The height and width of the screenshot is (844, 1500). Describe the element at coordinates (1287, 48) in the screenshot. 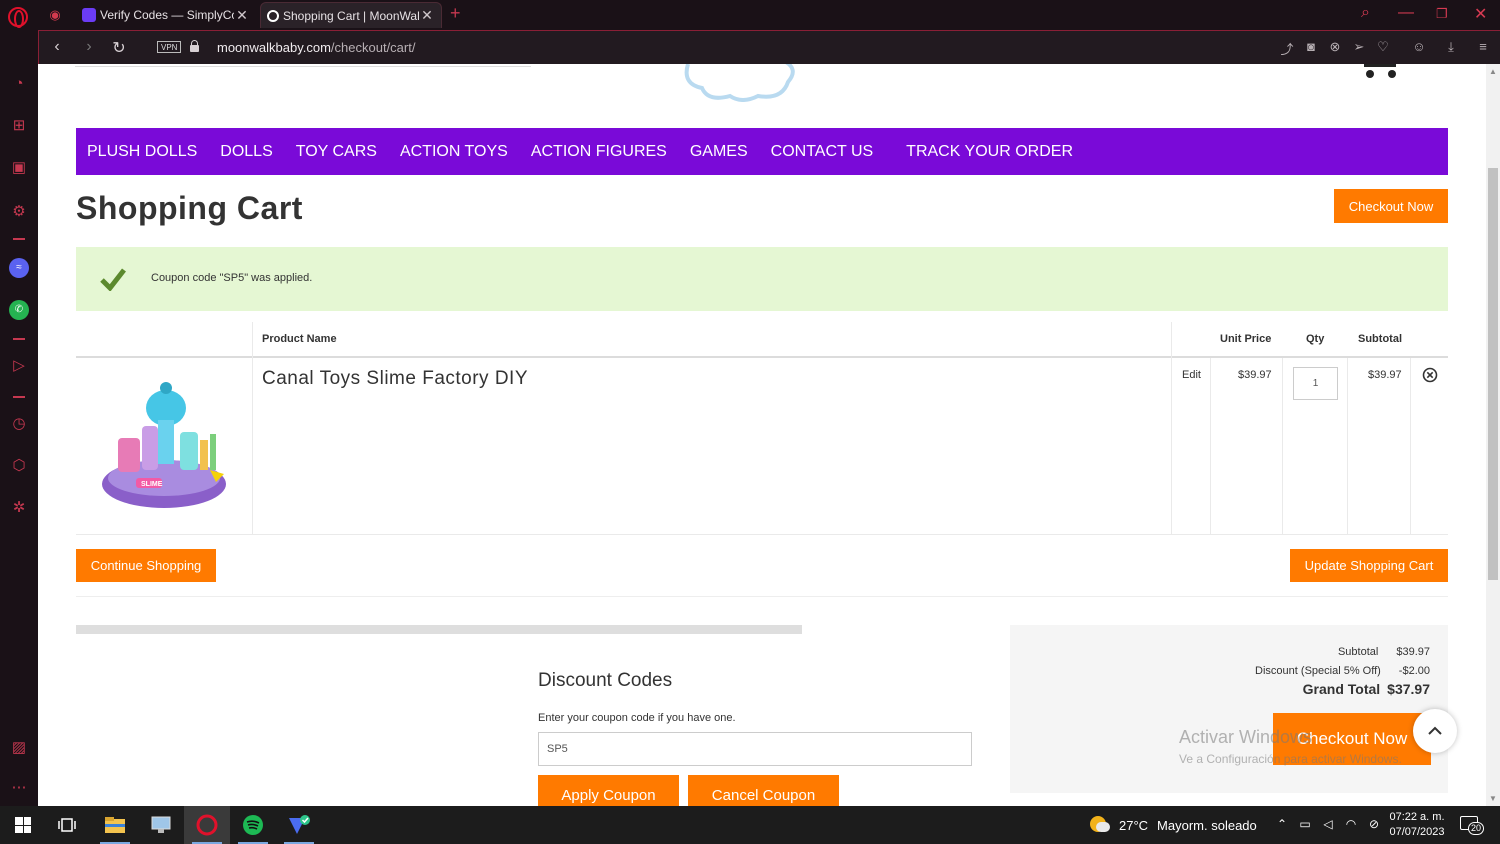

I see `share-icon: ⤴` at that location.